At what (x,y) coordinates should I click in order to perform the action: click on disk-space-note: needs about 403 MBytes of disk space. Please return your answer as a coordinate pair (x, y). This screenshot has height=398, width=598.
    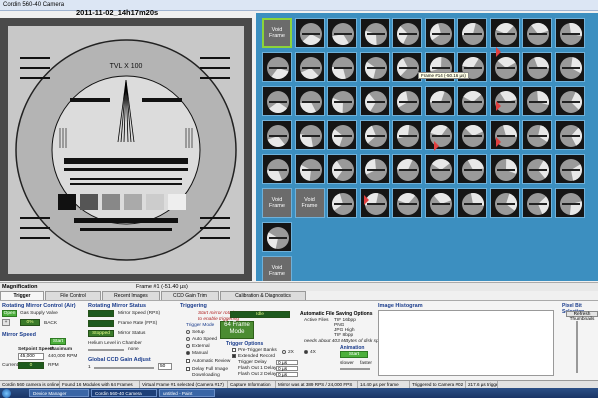
    Looking at the image, I should click on (345, 341).